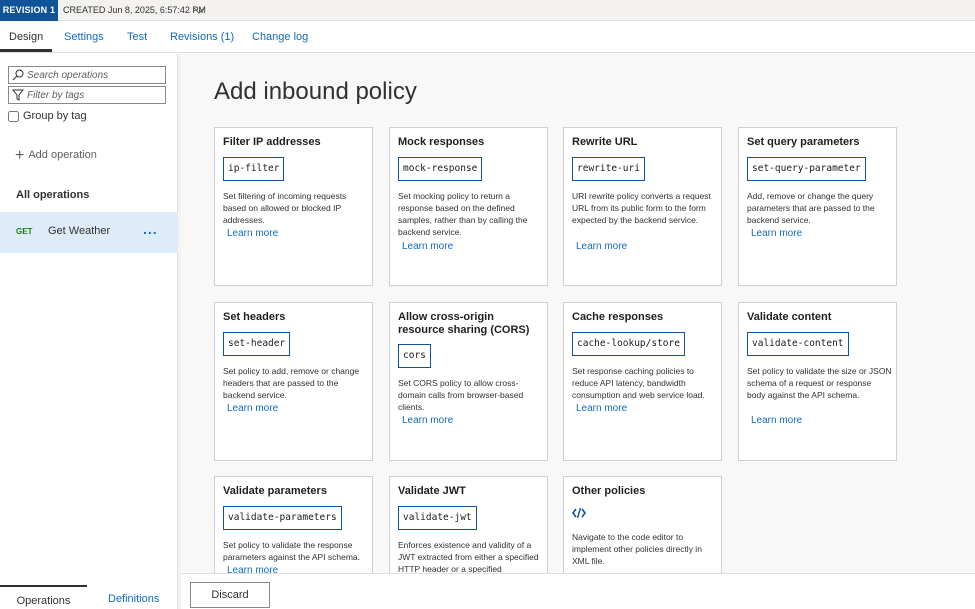  I want to click on card-title: Validate parameters, so click(275, 491).